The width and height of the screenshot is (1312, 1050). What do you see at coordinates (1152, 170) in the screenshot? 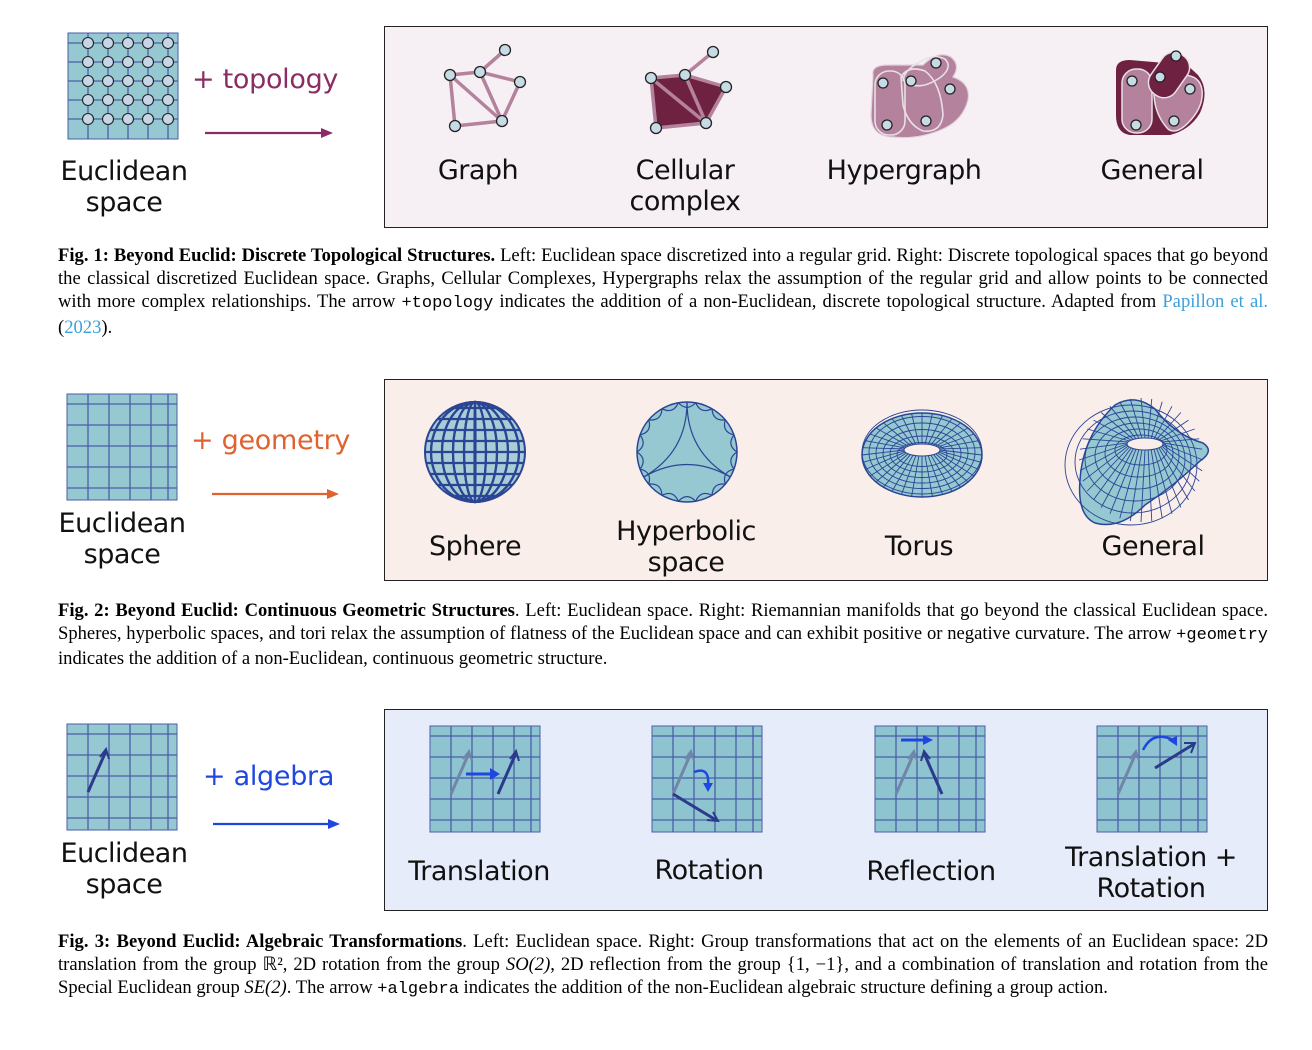
I see `item-general-topology: General` at bounding box center [1152, 170].